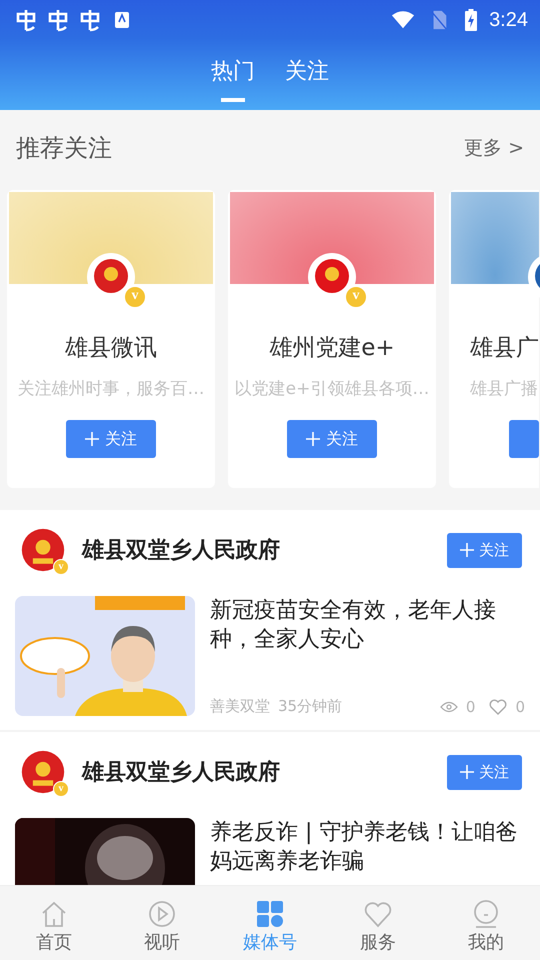 This screenshot has width=540, height=960. I want to click on account-description: 雄县广播, so click(503, 389).